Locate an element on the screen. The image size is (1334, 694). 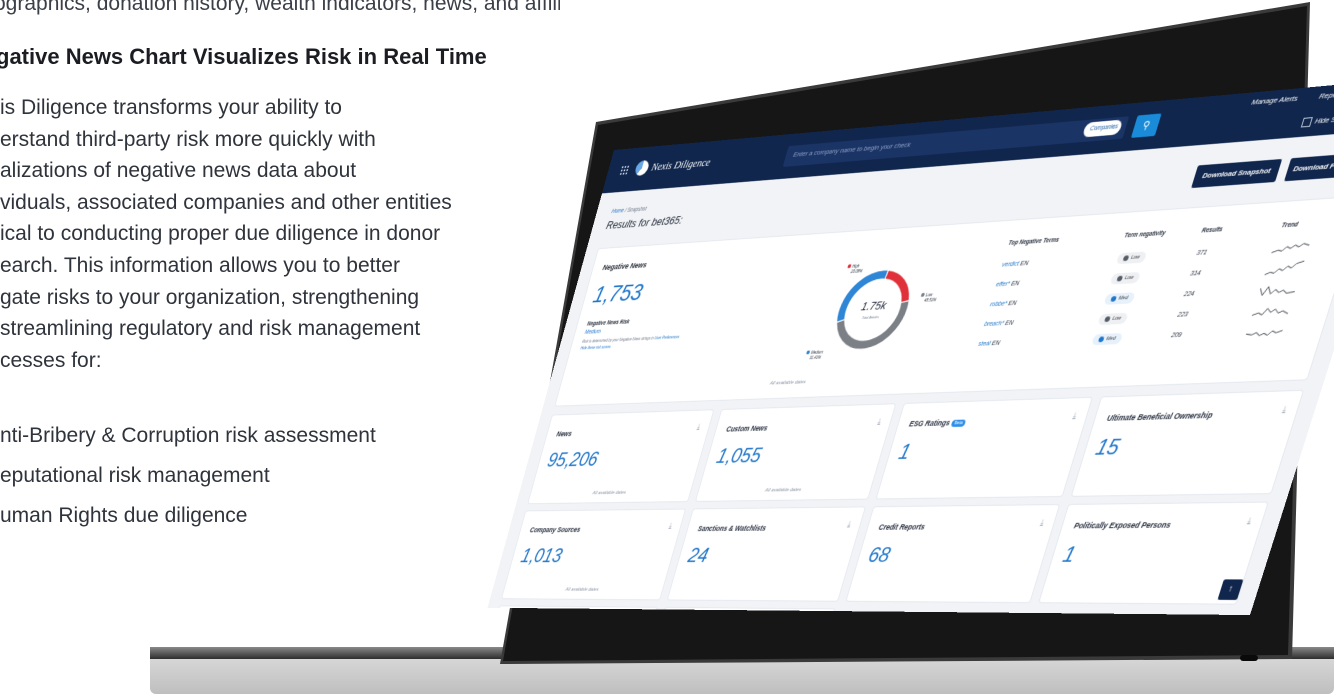
report-builder-link: Report Builder is located at coordinates (1326, 94).